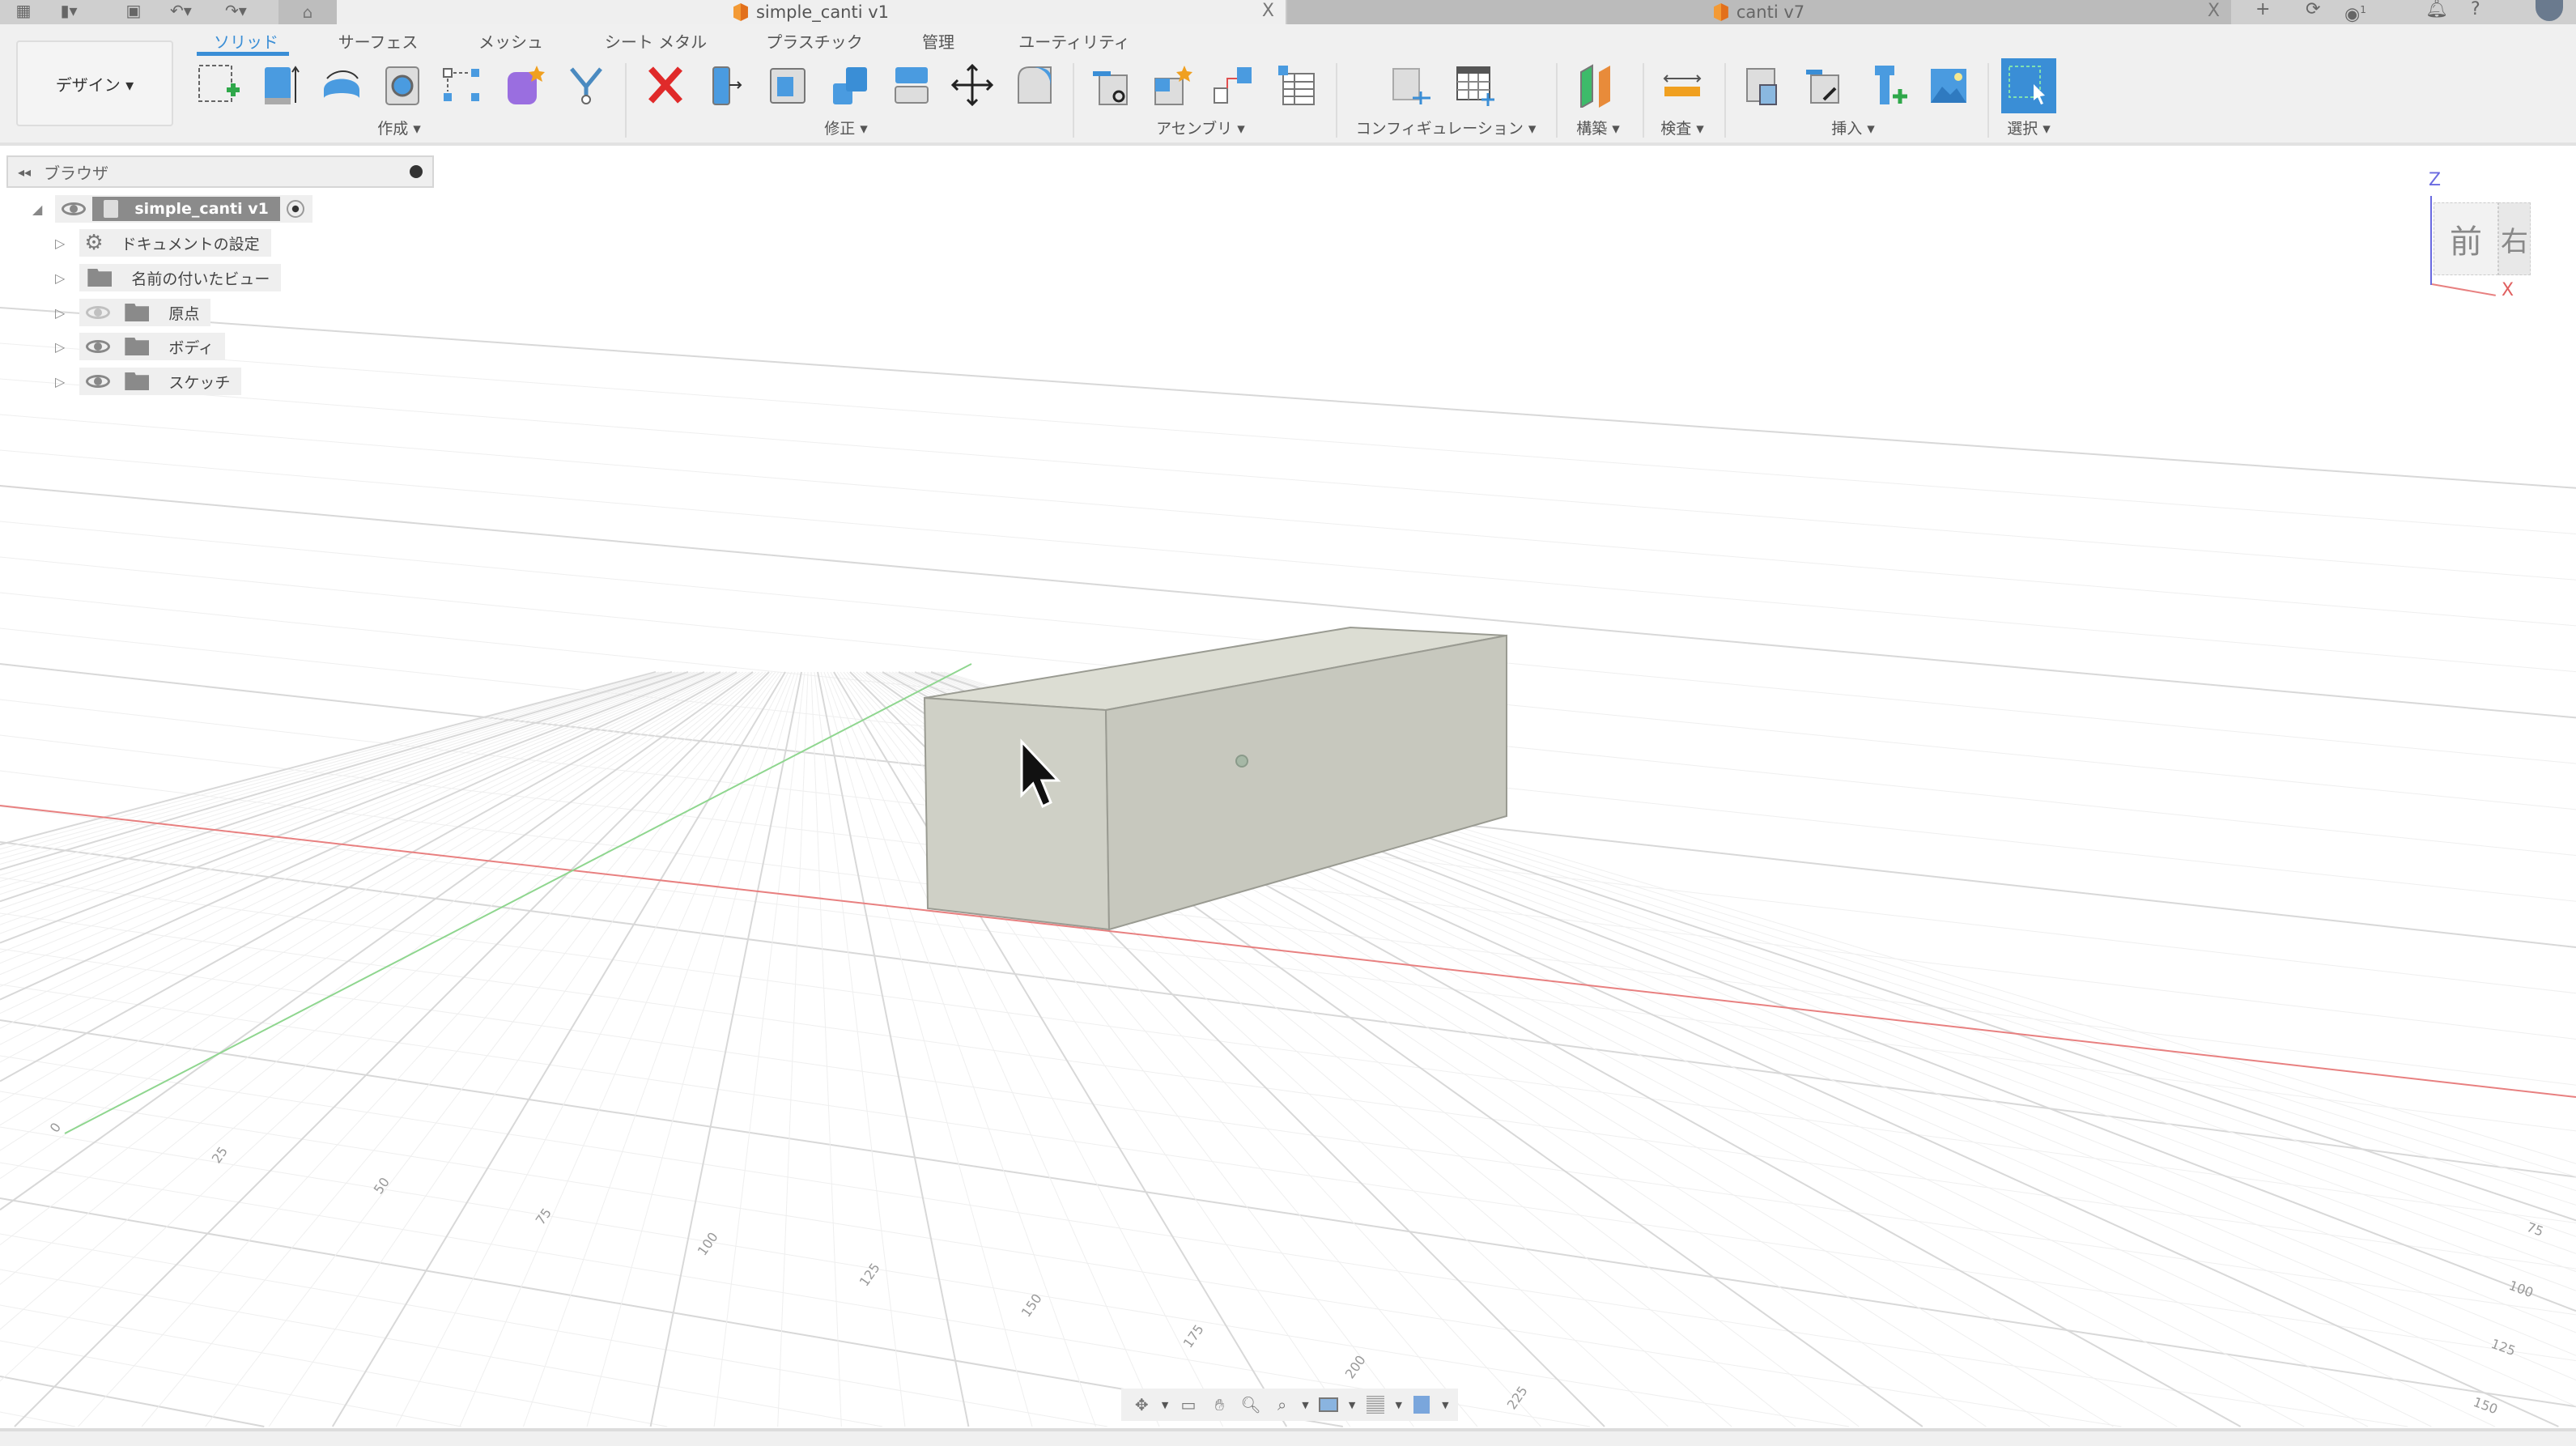 This screenshot has height=1446, width=2576. What do you see at coordinates (788, 85) in the screenshot?
I see `shell-icon` at bounding box center [788, 85].